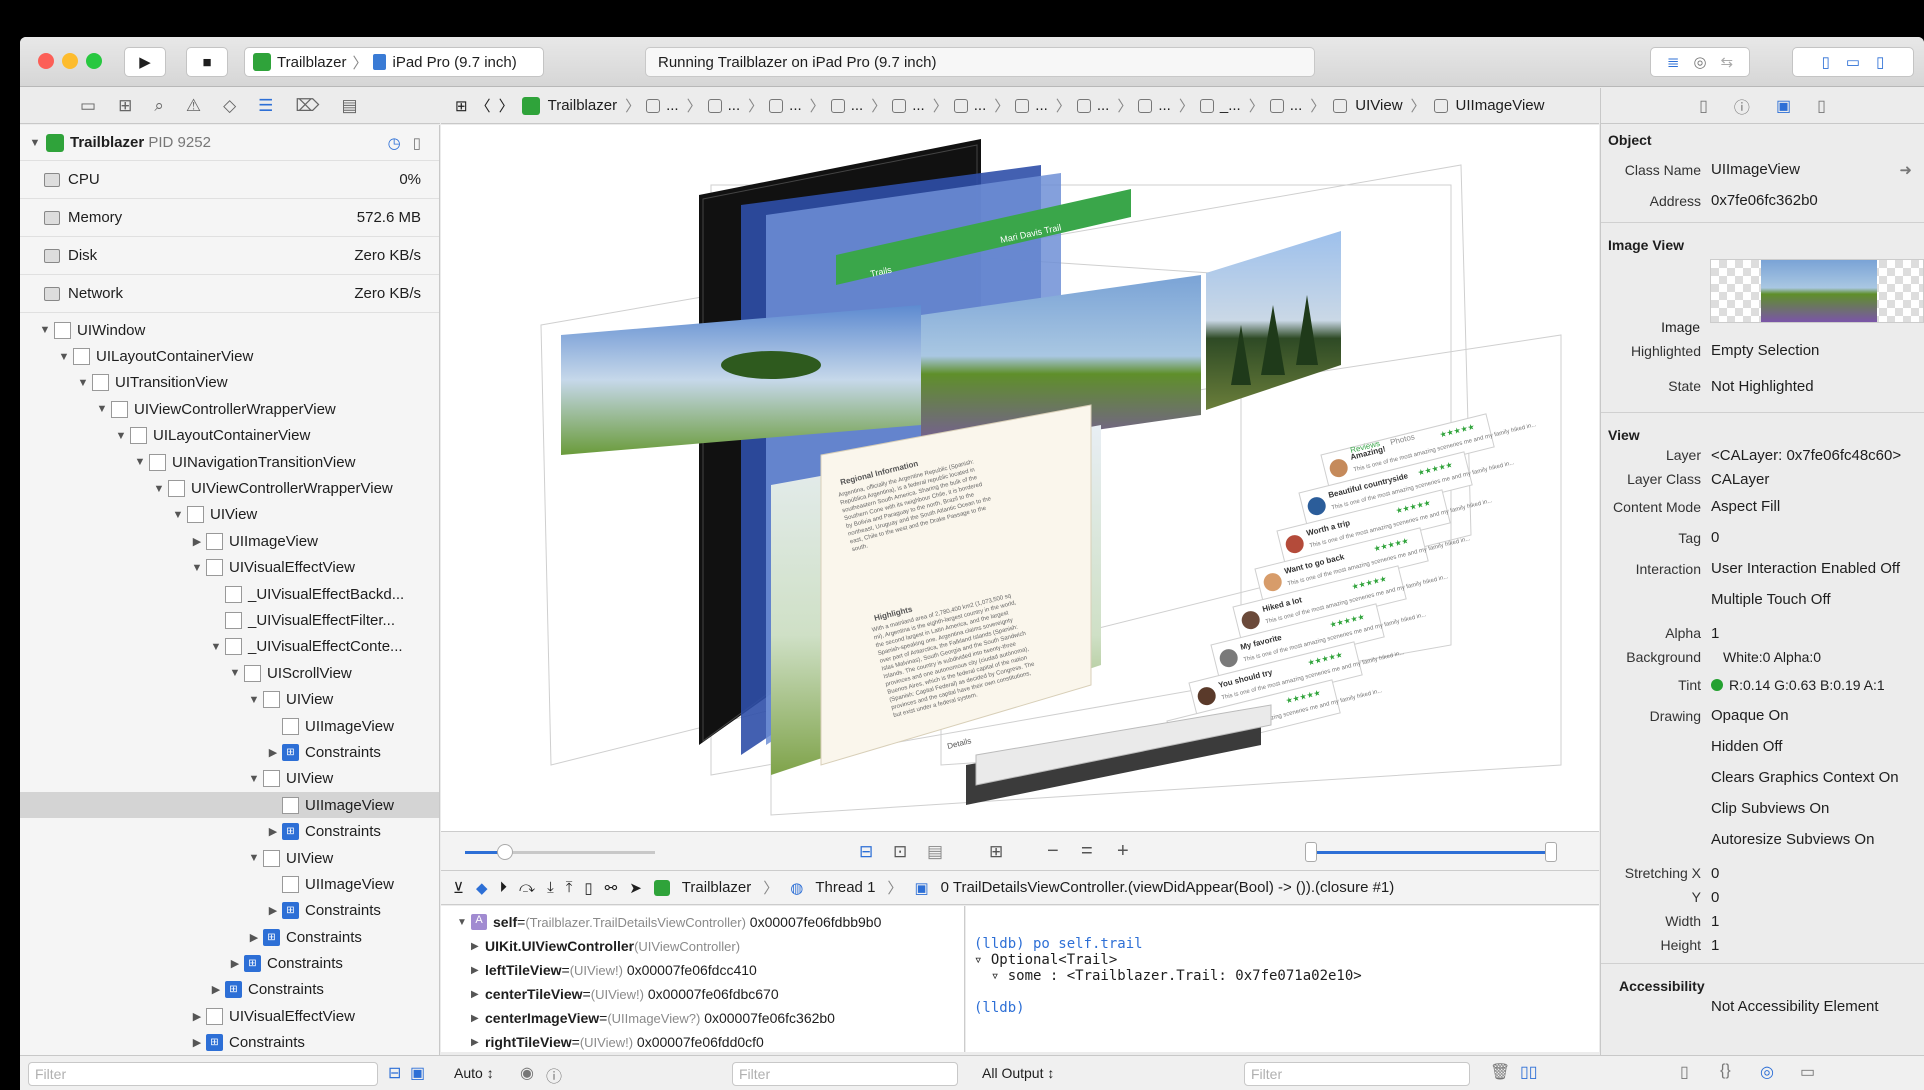 Image resolution: width=1924 pixels, height=1090 pixels. What do you see at coordinates (229, 568) in the screenshot?
I see `tree-row: ▼ UIVisualEffectView` at bounding box center [229, 568].